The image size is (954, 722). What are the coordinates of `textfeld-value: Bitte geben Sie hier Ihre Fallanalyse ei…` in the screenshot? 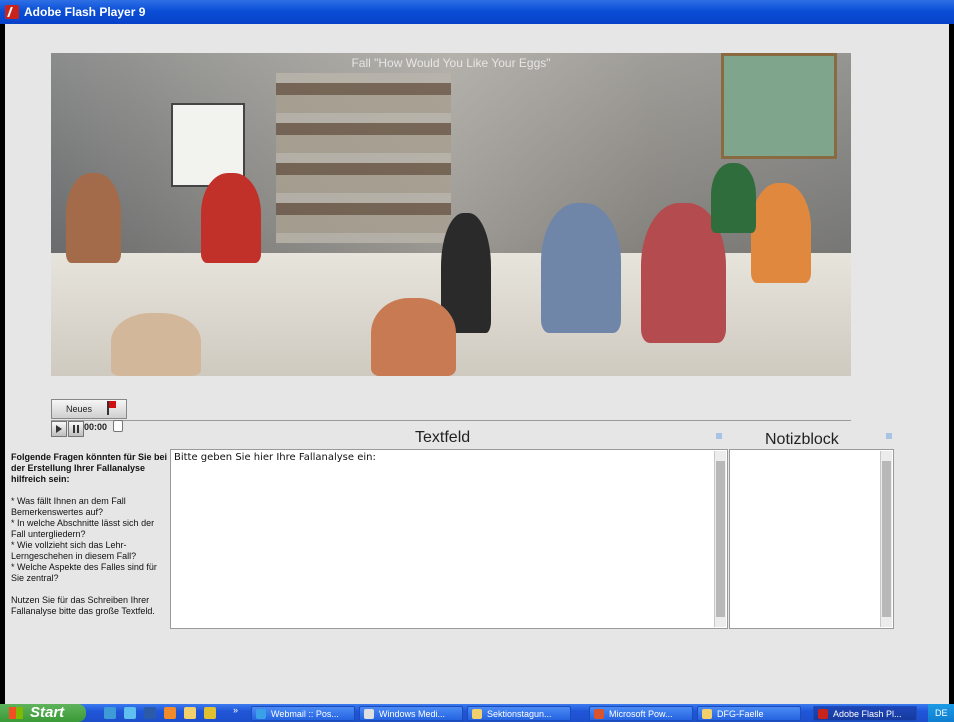 It's located at (275, 457).